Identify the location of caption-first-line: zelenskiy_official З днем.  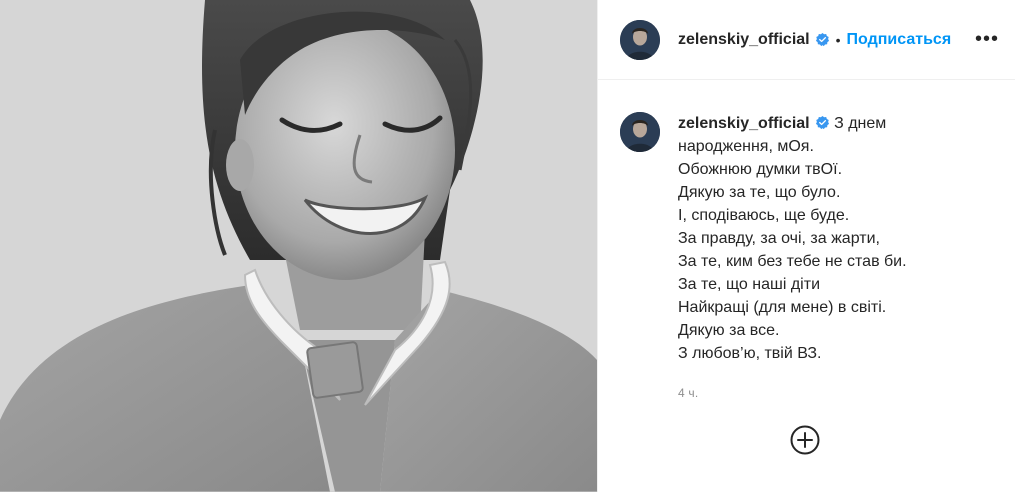
(828, 123).